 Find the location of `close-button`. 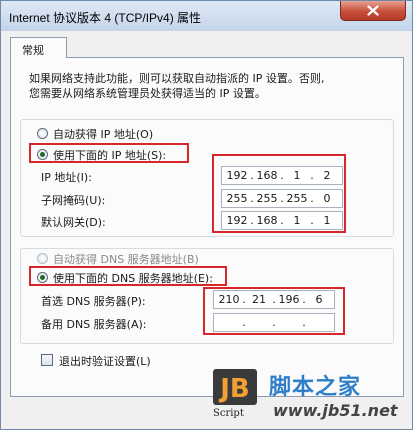

close-button is located at coordinates (373, 11).